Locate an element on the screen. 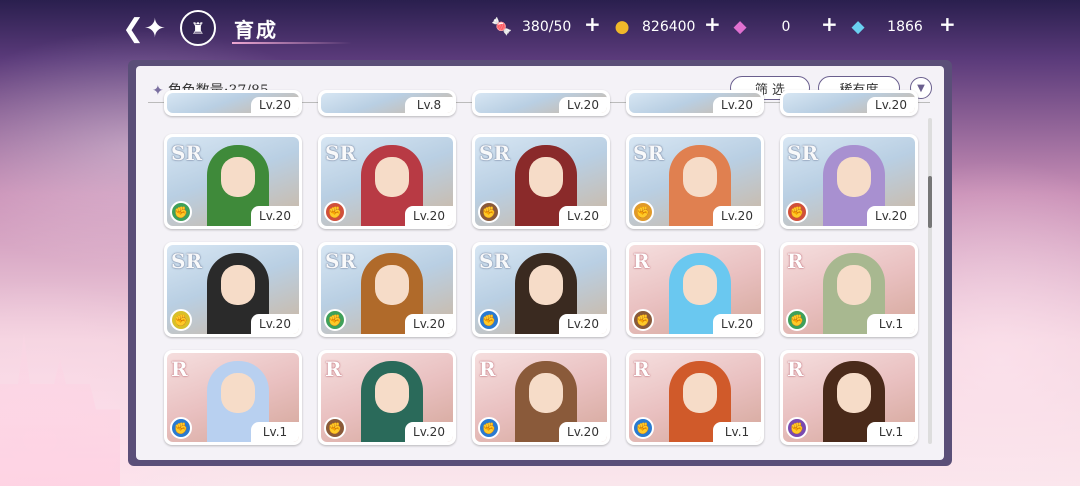 This screenshot has width=1080, height=486. pink-gem-value: 0 is located at coordinates (786, 27).